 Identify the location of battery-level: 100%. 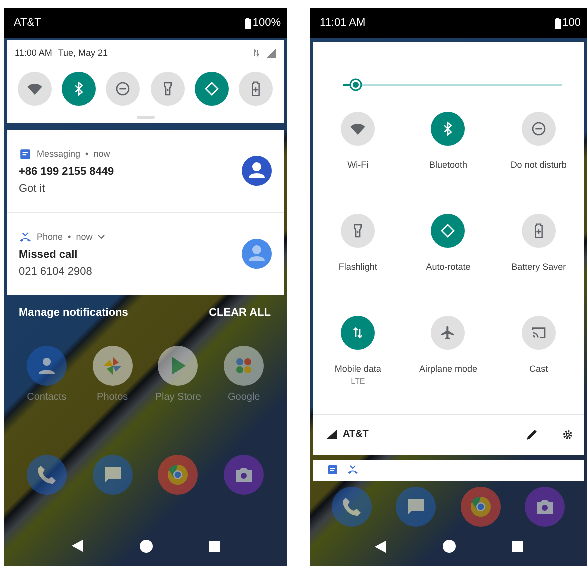
(266, 23).